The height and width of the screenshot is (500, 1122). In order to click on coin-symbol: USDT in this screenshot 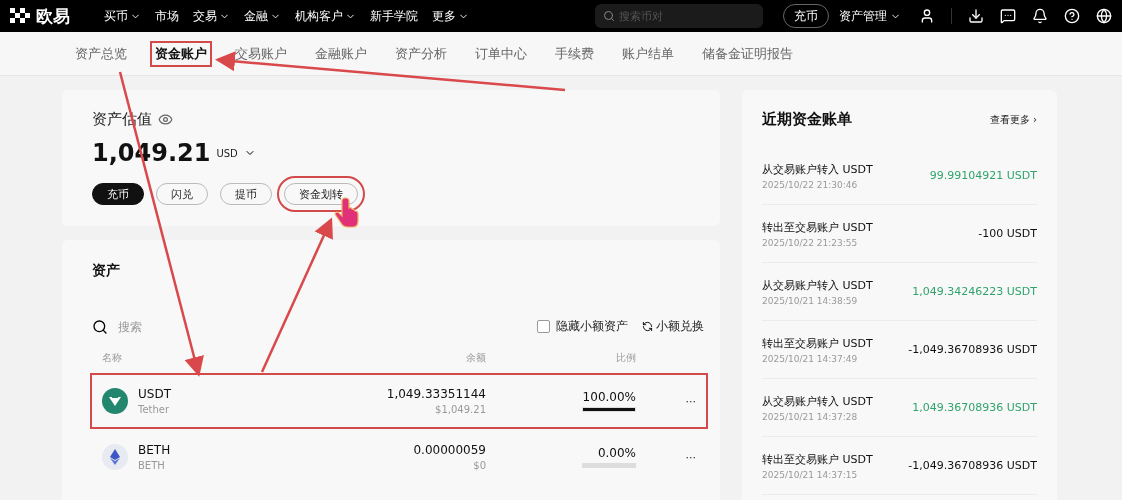, I will do `click(154, 394)`.